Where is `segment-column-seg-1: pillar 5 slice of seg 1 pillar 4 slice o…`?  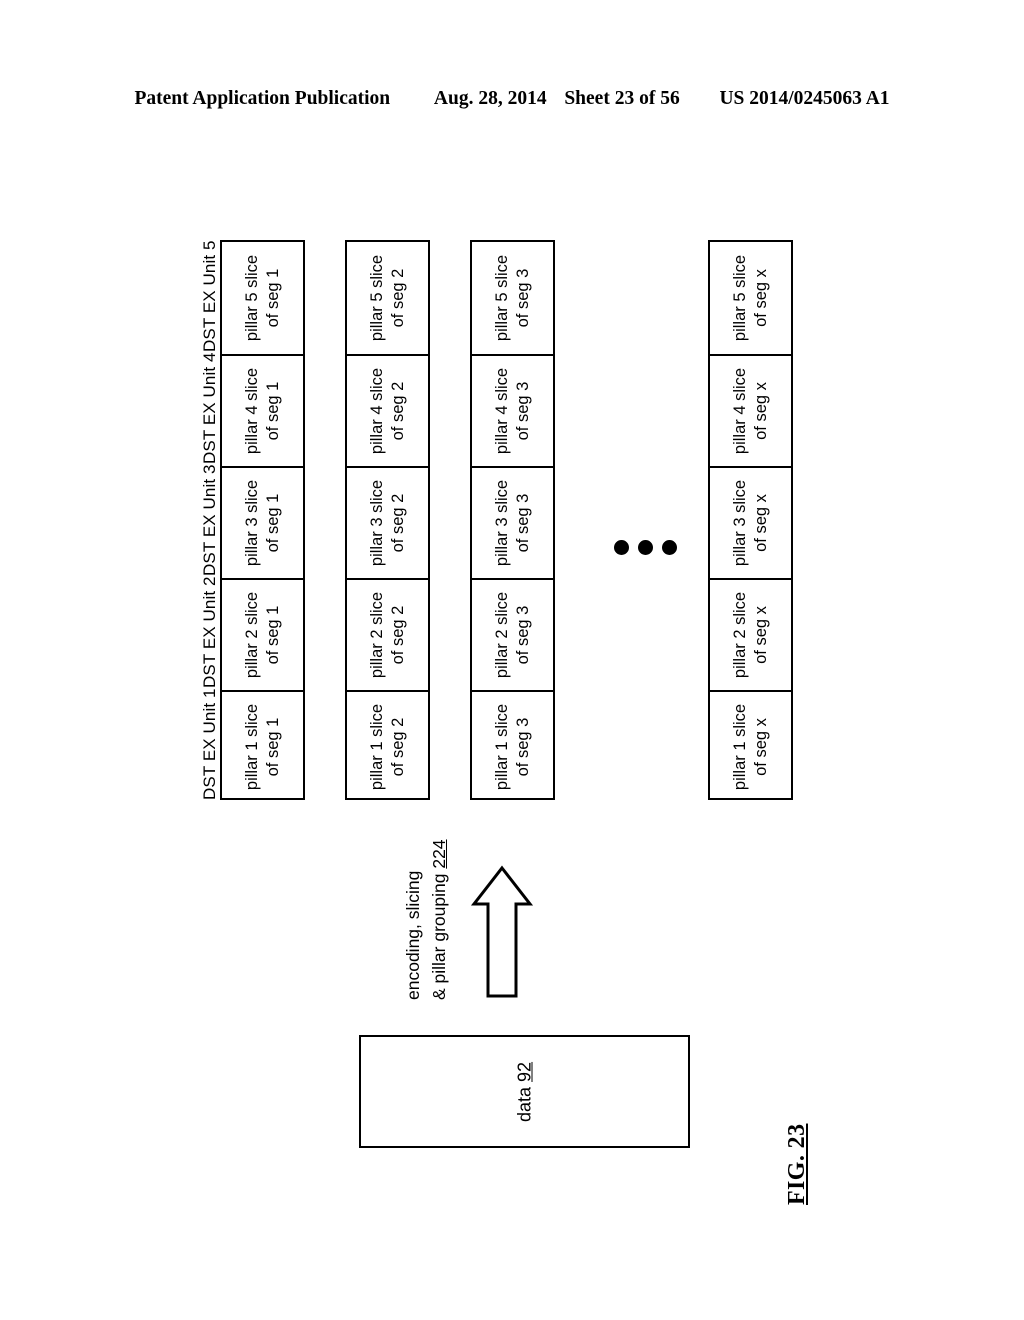
segment-column-seg-1: pillar 5 slice of seg 1 pillar 4 slice o… is located at coordinates (262, 520).